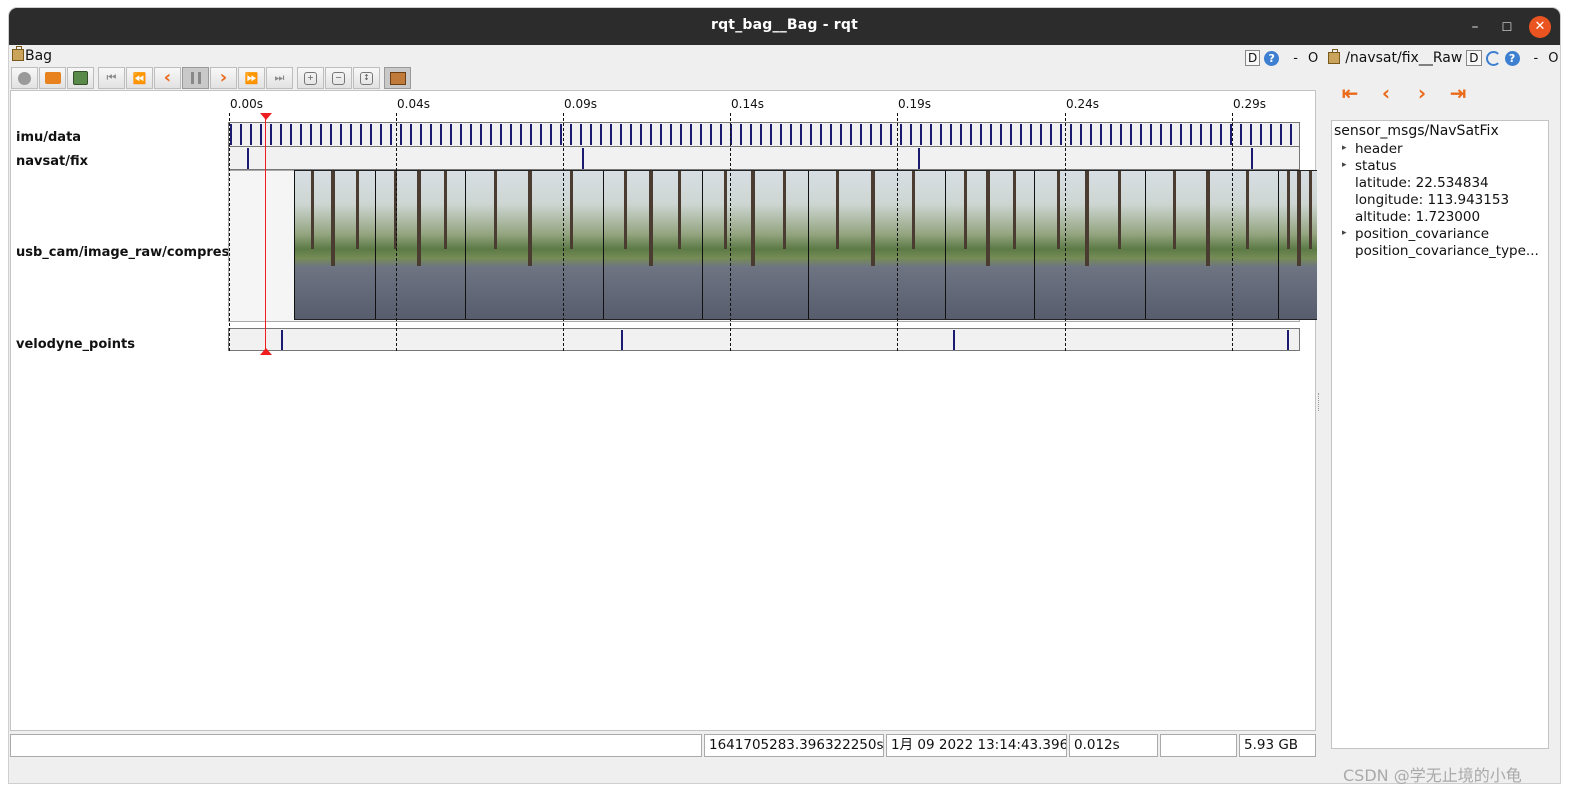 This screenshot has width=1580, height=797. What do you see at coordinates (764, 134) in the screenshot?
I see `imu-track` at bounding box center [764, 134].